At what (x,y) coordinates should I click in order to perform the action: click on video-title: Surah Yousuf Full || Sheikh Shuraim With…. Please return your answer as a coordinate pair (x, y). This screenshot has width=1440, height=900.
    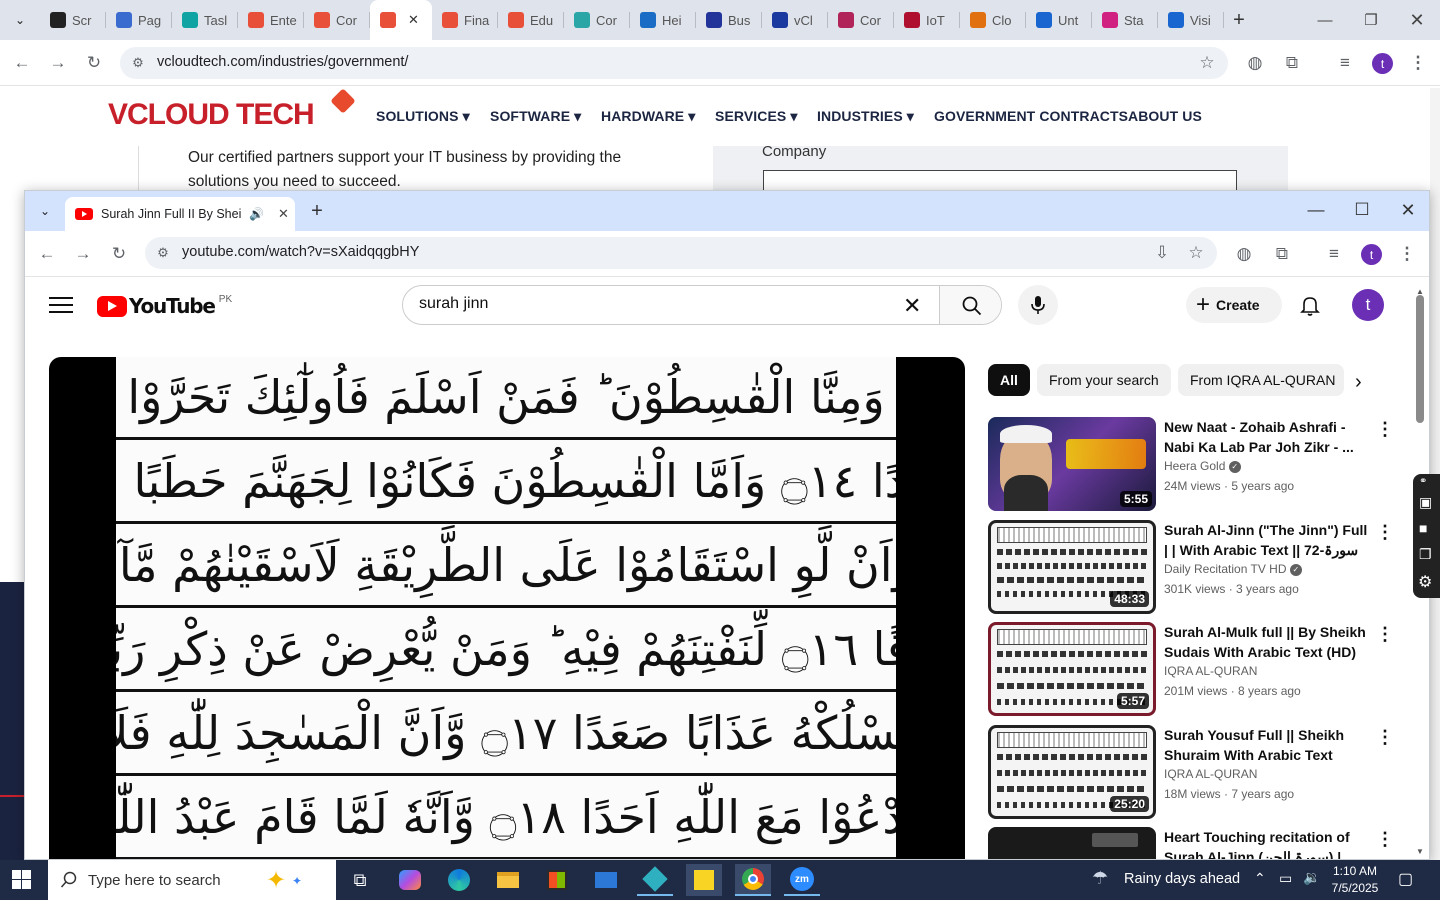
    Looking at the image, I should click on (1266, 745).